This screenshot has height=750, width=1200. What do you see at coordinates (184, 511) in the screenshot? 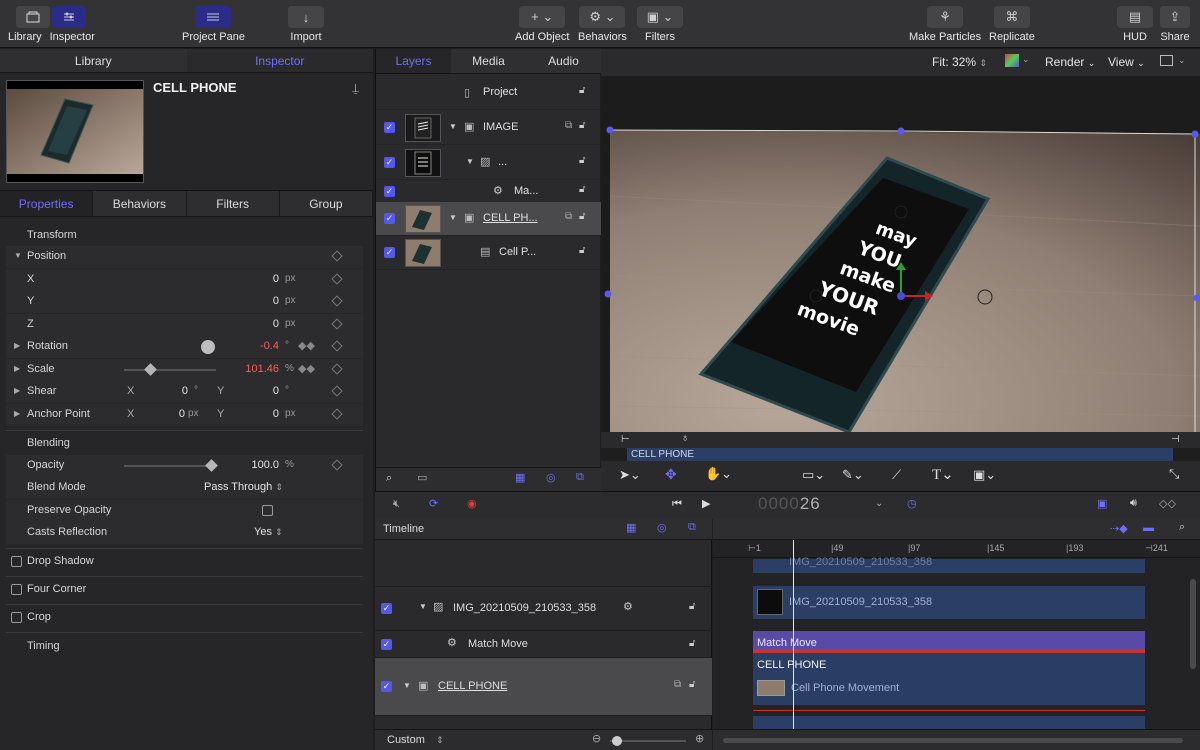
I see `preserve-opacity-row: Preserve Opacity` at bounding box center [184, 511].